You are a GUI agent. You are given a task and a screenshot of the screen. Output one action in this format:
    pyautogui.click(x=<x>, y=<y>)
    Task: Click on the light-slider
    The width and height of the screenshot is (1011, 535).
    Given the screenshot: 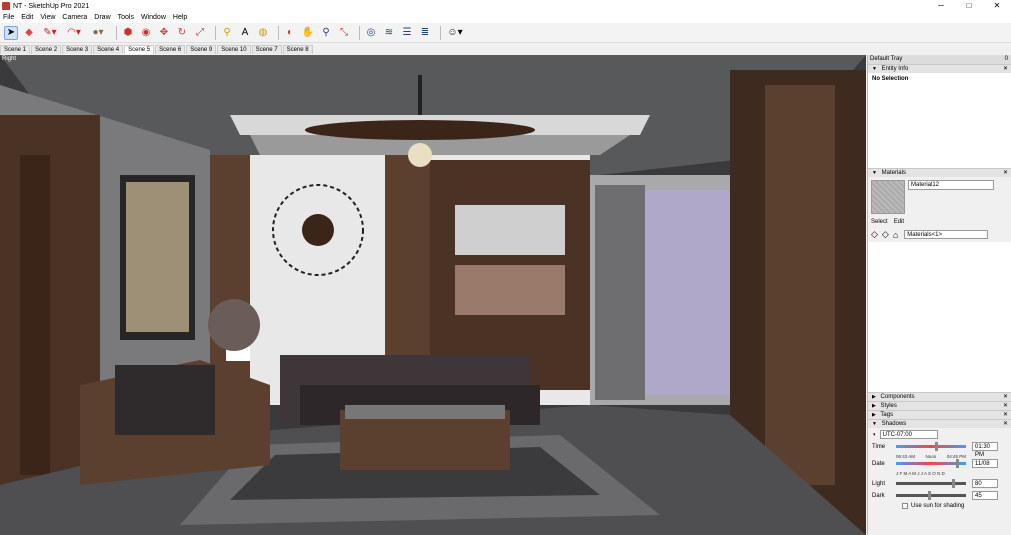 What is the action you would take?
    pyautogui.click(x=931, y=483)
    